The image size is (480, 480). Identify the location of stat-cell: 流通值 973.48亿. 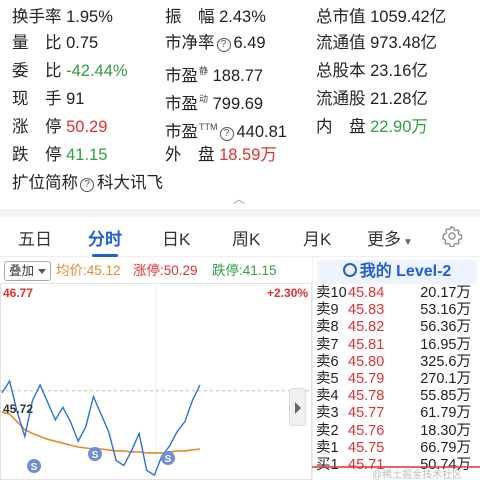
(376, 43).